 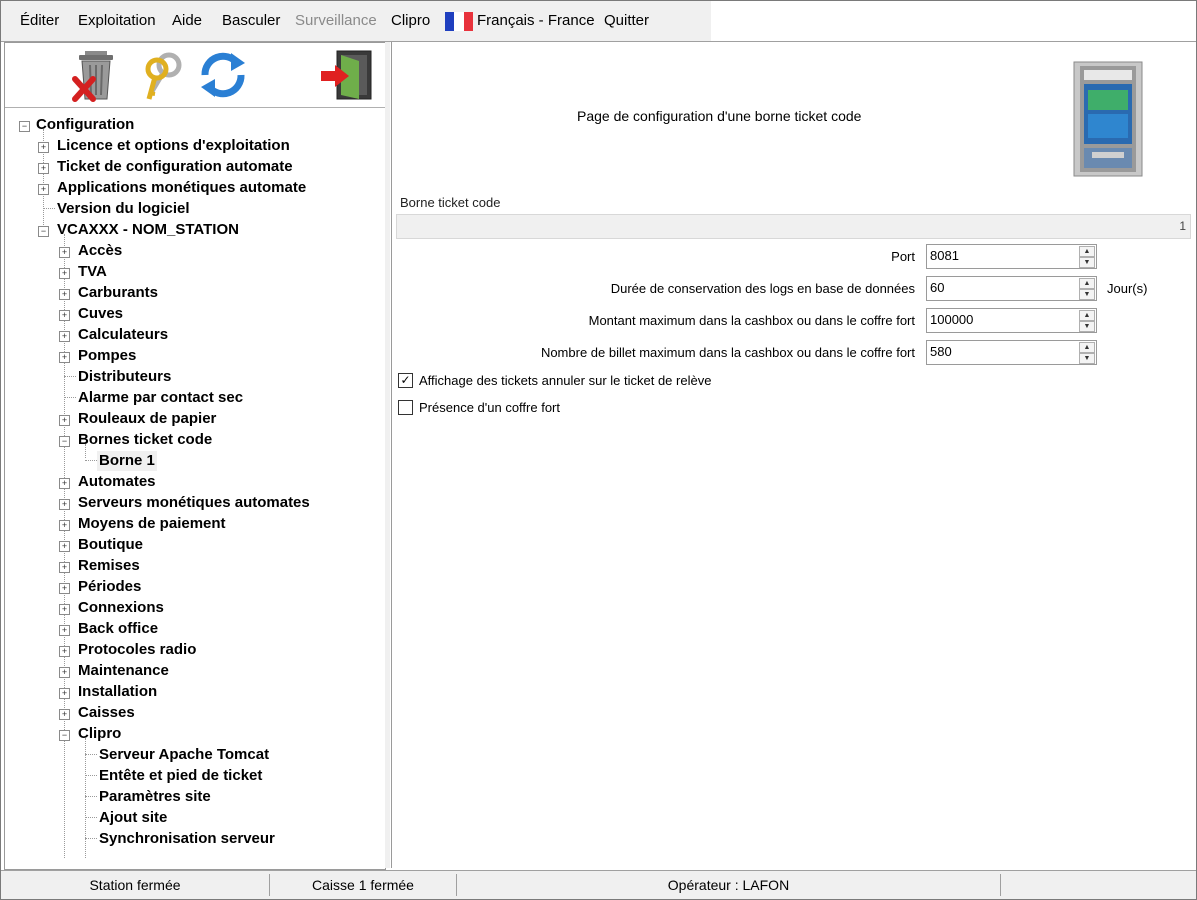 I want to click on tree-item-acces: Accès, so click(x=100, y=251).